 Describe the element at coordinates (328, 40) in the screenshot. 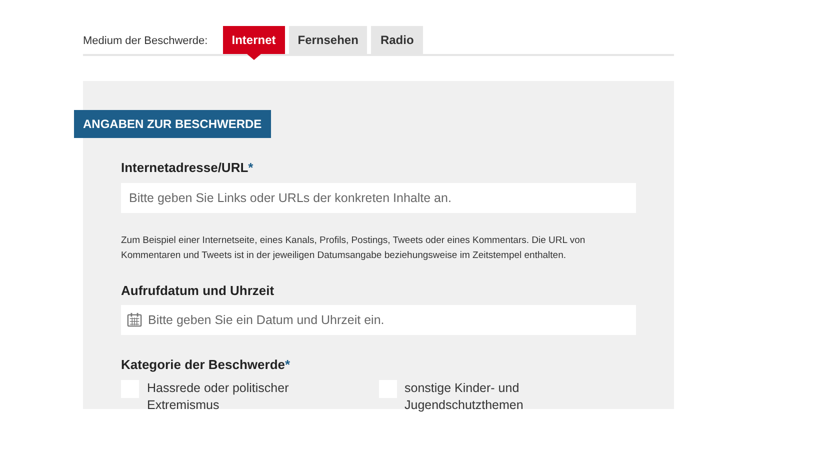

I see `medium-tab: Fernsehen` at that location.